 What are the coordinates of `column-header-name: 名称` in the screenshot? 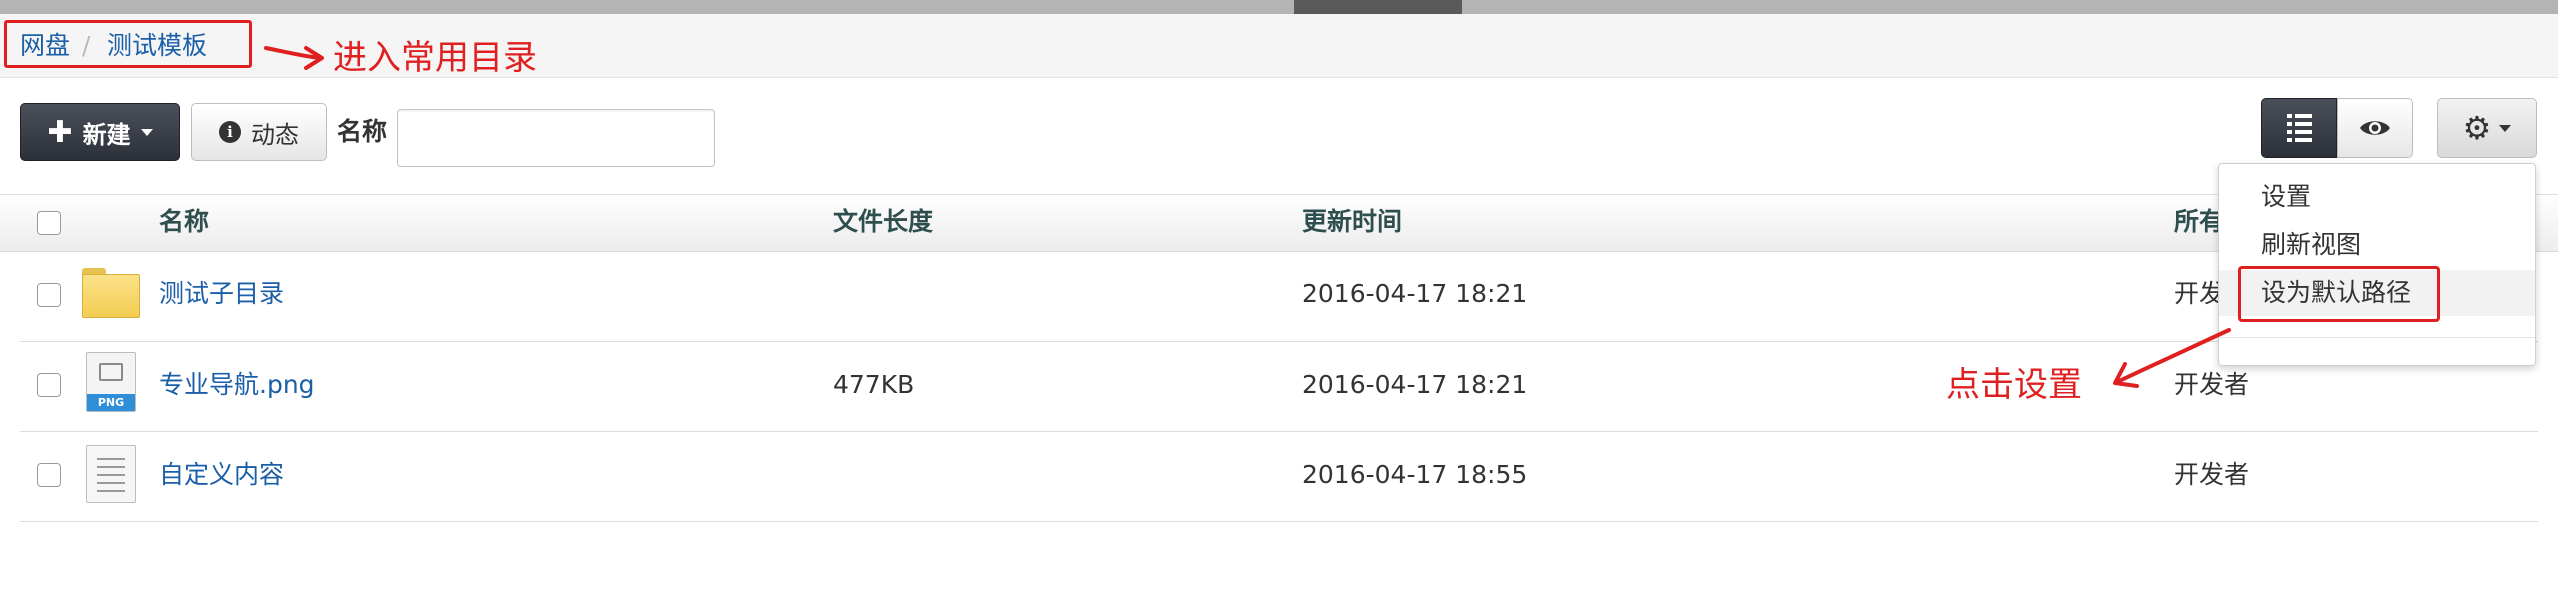 It's located at (184, 222).